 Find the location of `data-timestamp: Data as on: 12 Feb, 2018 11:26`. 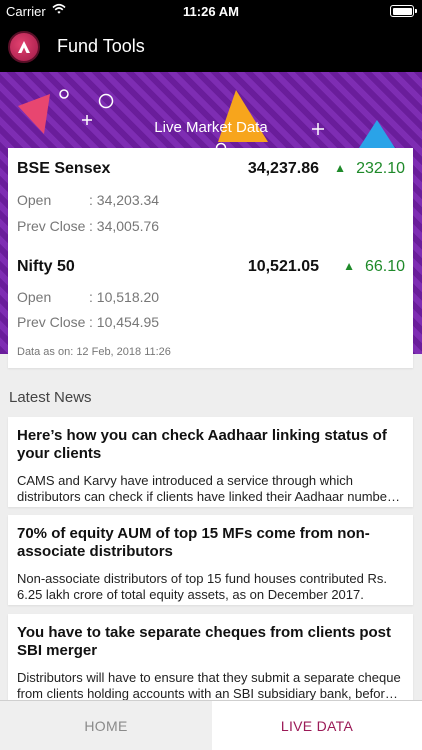

data-timestamp: Data as on: 12 Feb, 2018 11:26 is located at coordinates (94, 352).